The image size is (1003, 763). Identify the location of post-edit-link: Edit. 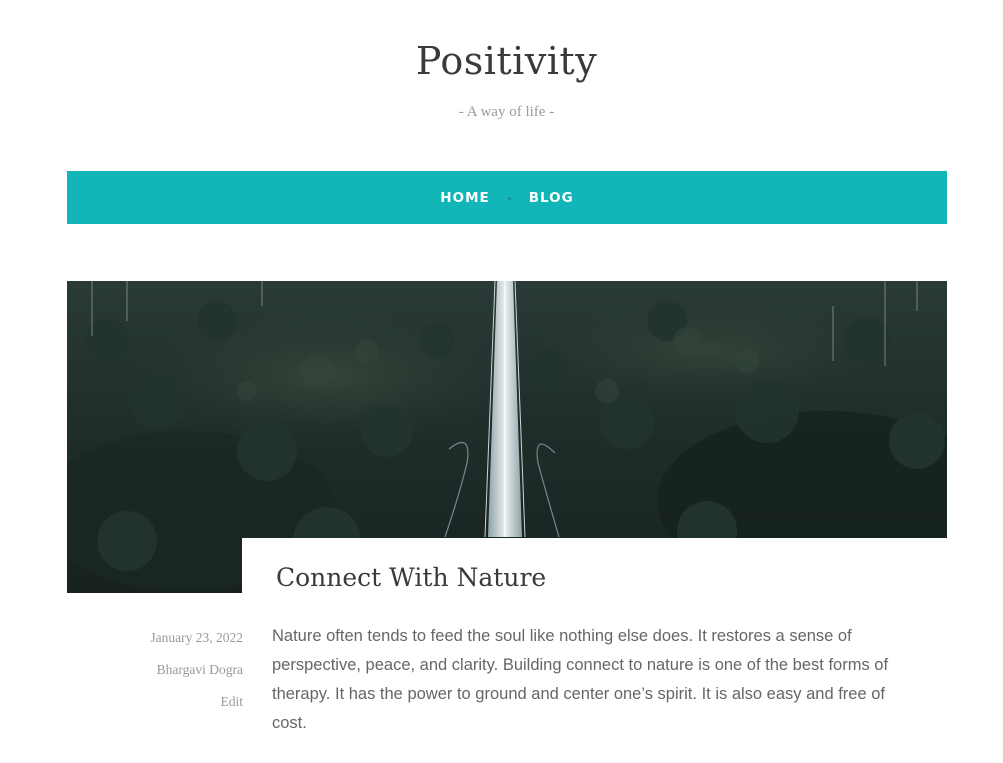
(172, 707).